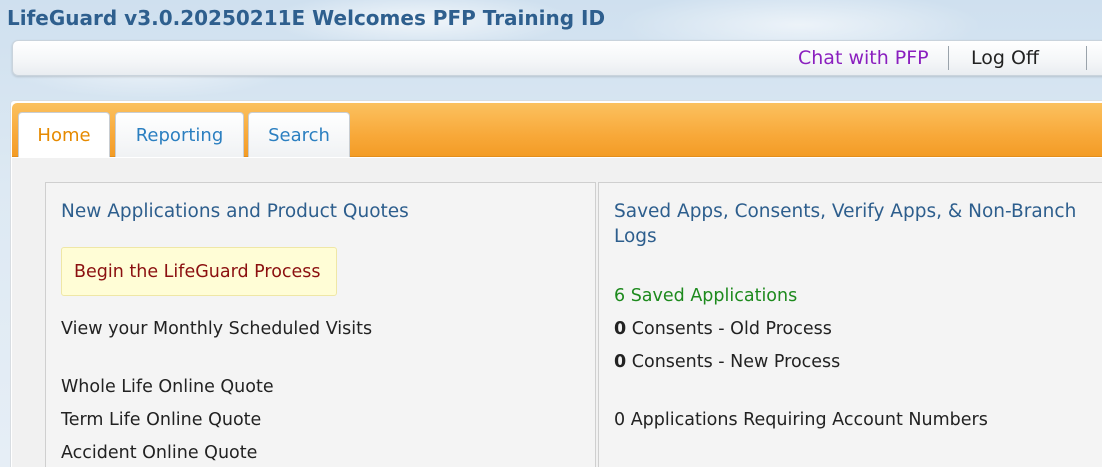 The height and width of the screenshot is (467, 1102). I want to click on tab-label: Home, so click(64, 135).